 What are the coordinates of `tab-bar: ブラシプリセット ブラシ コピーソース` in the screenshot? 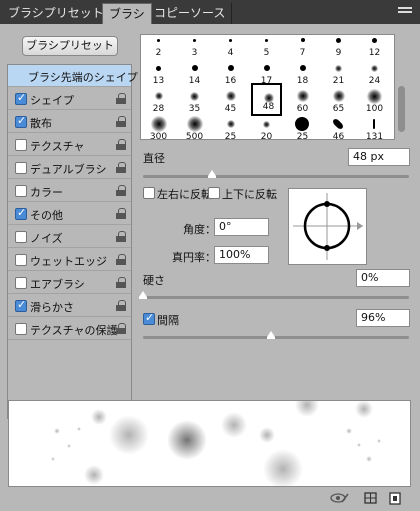 It's located at (210, 12).